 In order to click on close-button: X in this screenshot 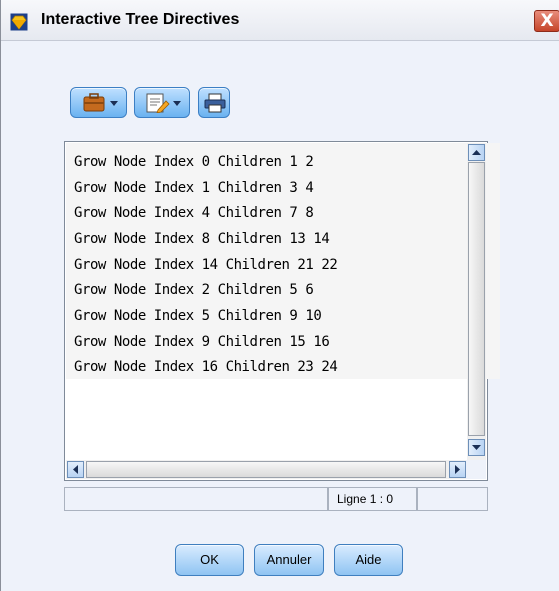, I will do `click(546, 21)`.